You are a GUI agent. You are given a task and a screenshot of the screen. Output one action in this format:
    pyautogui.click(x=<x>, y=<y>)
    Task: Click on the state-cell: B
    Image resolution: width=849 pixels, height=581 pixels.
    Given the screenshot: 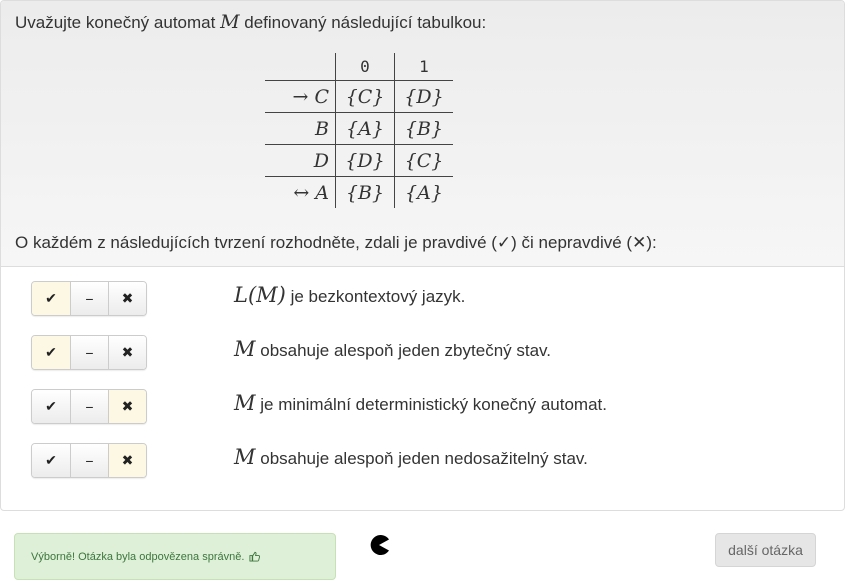 What is the action you would take?
    pyautogui.click(x=300, y=128)
    